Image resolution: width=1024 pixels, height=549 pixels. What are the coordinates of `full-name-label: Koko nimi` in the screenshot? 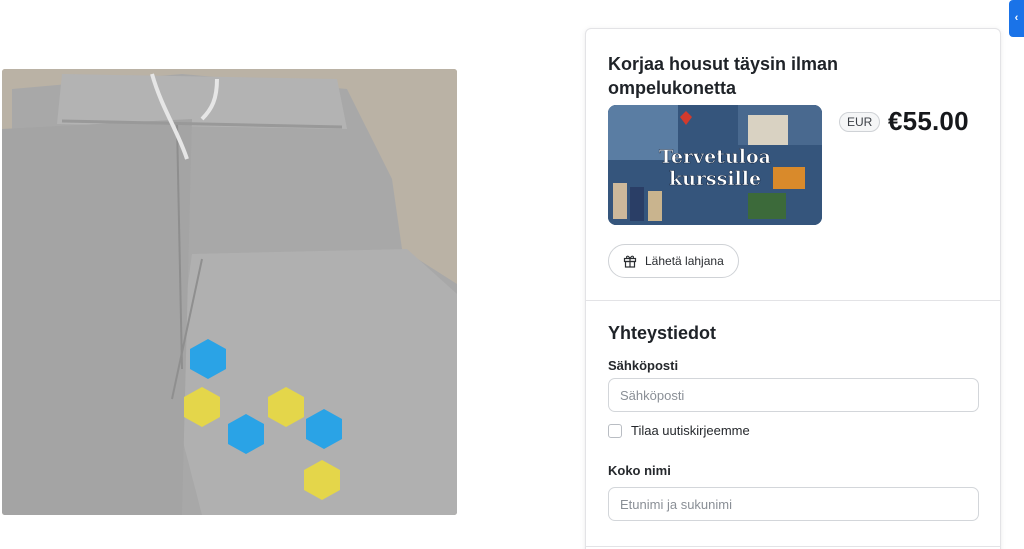 It's located at (639, 470).